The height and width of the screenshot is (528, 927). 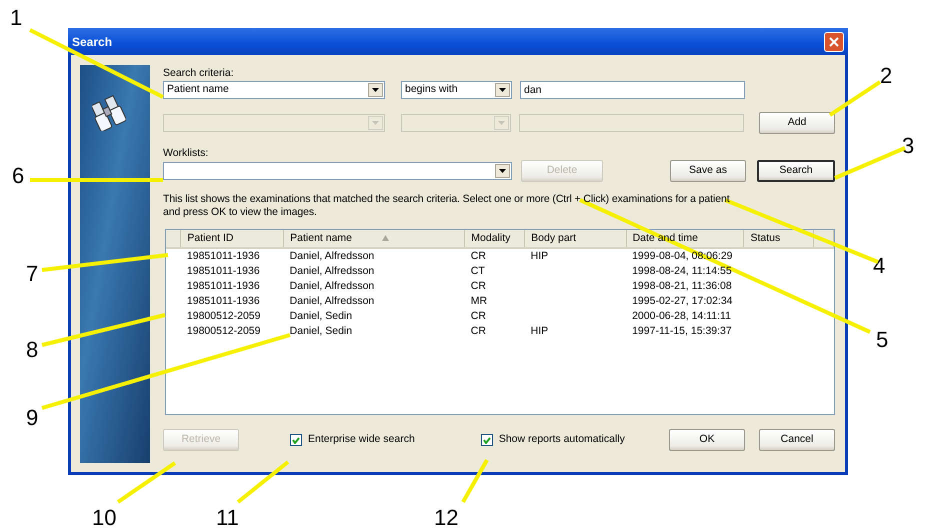 I want to click on callout-number: 10, so click(x=104, y=517).